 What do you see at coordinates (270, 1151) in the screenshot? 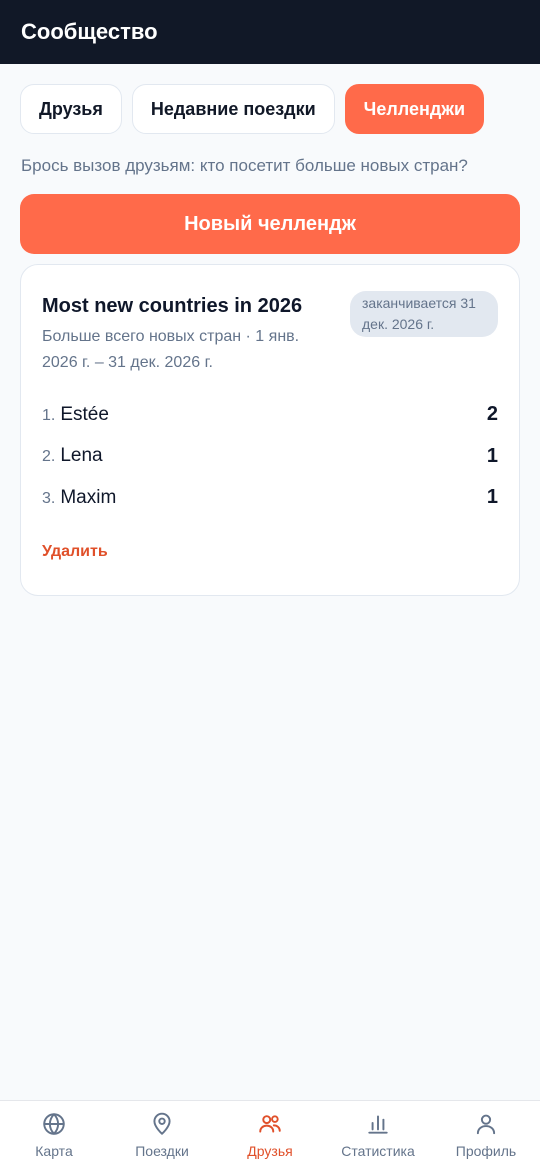
I see `nav-label: Друзья` at bounding box center [270, 1151].